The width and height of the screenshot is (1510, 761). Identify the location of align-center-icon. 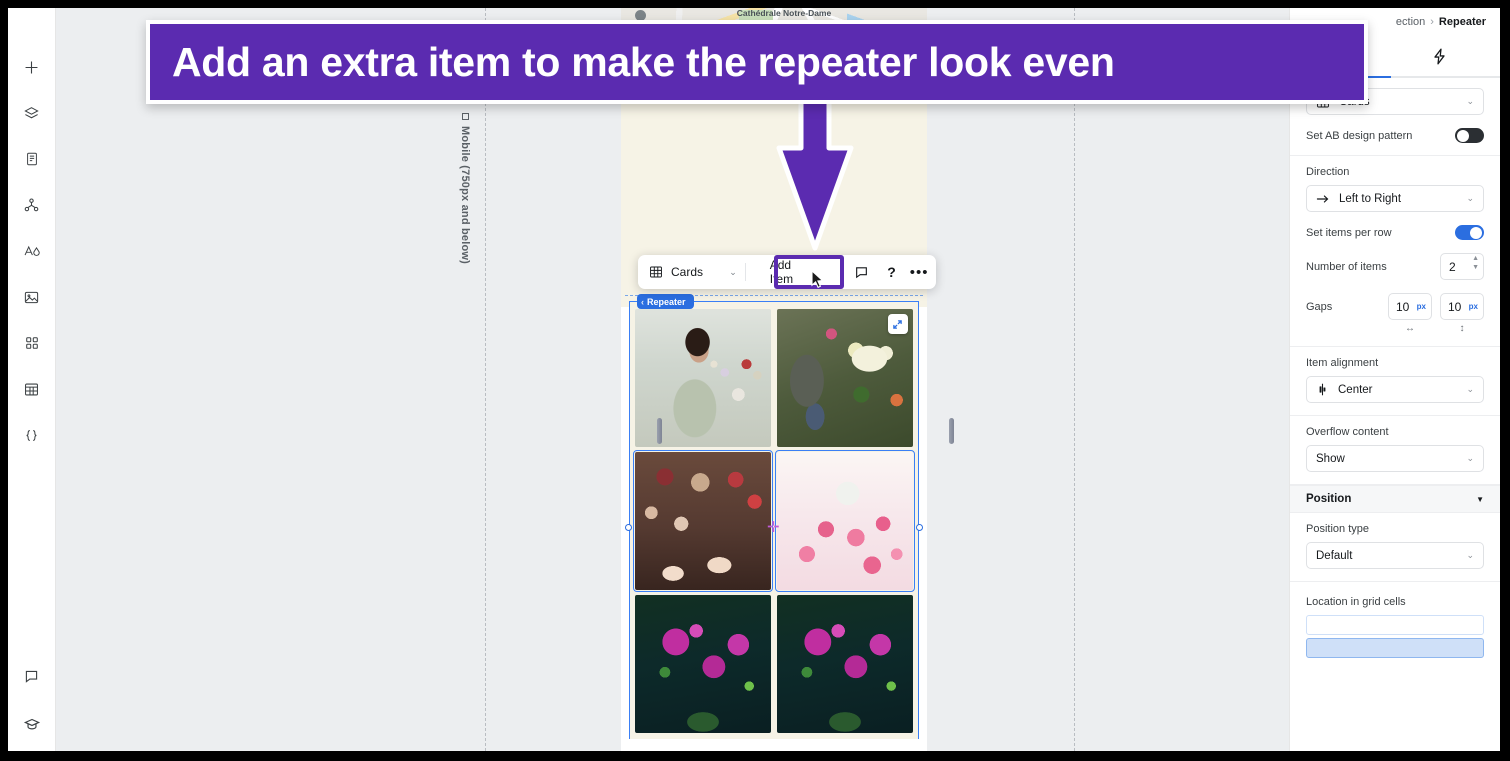
(1322, 389).